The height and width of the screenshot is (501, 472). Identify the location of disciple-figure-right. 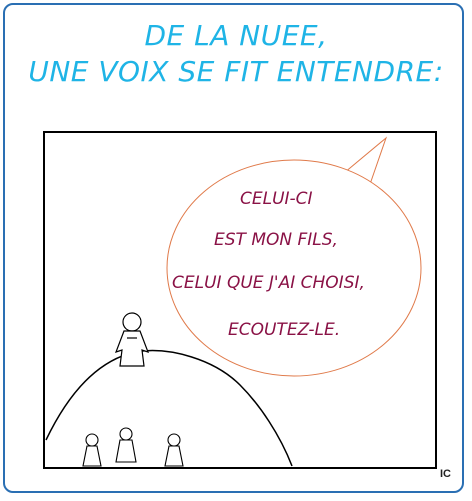
(174, 450).